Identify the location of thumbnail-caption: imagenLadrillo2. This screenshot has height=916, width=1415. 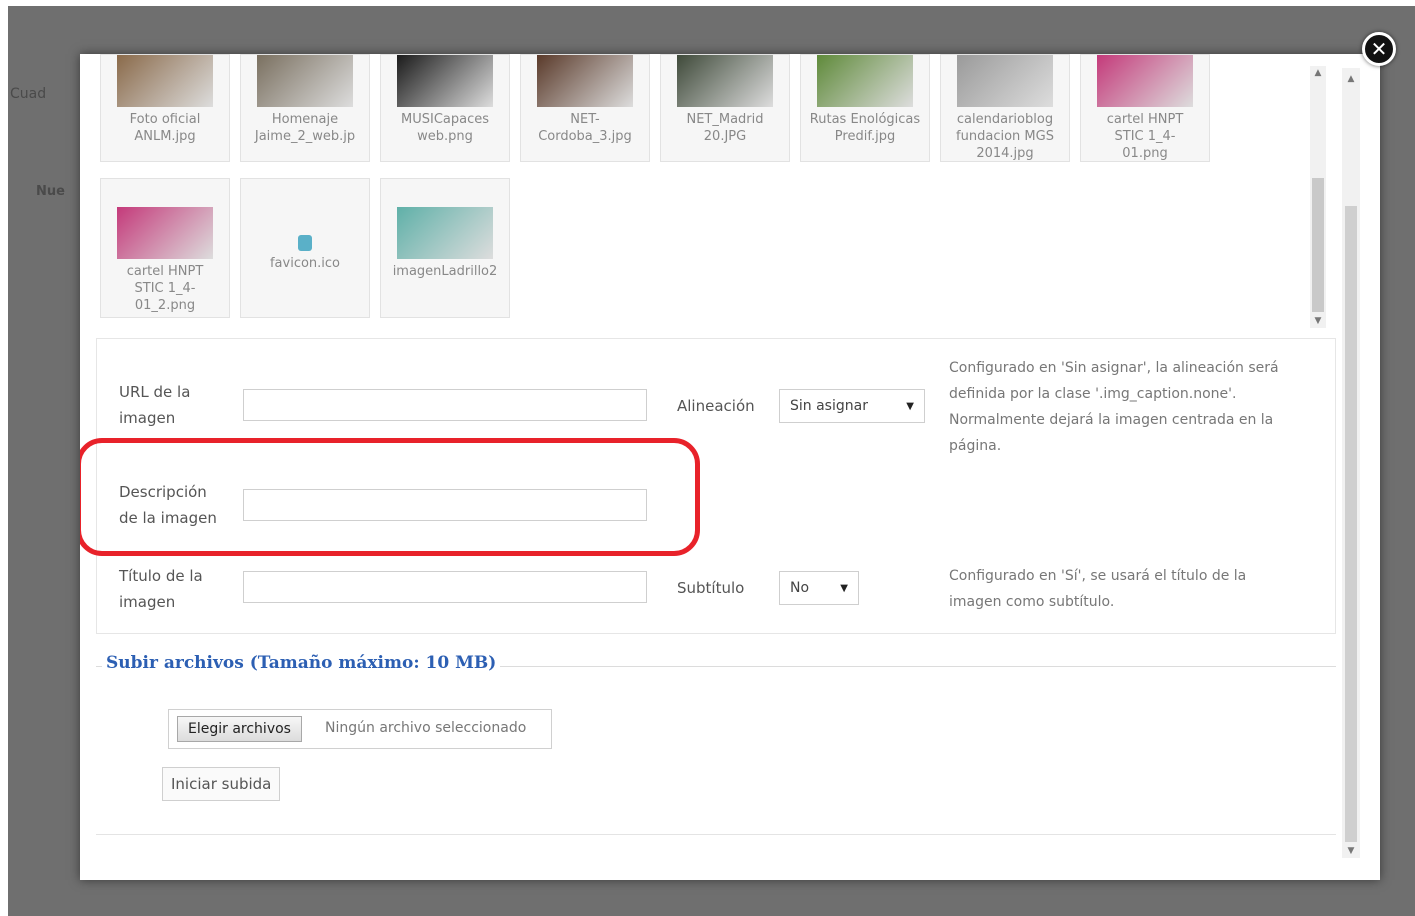
(445, 271).